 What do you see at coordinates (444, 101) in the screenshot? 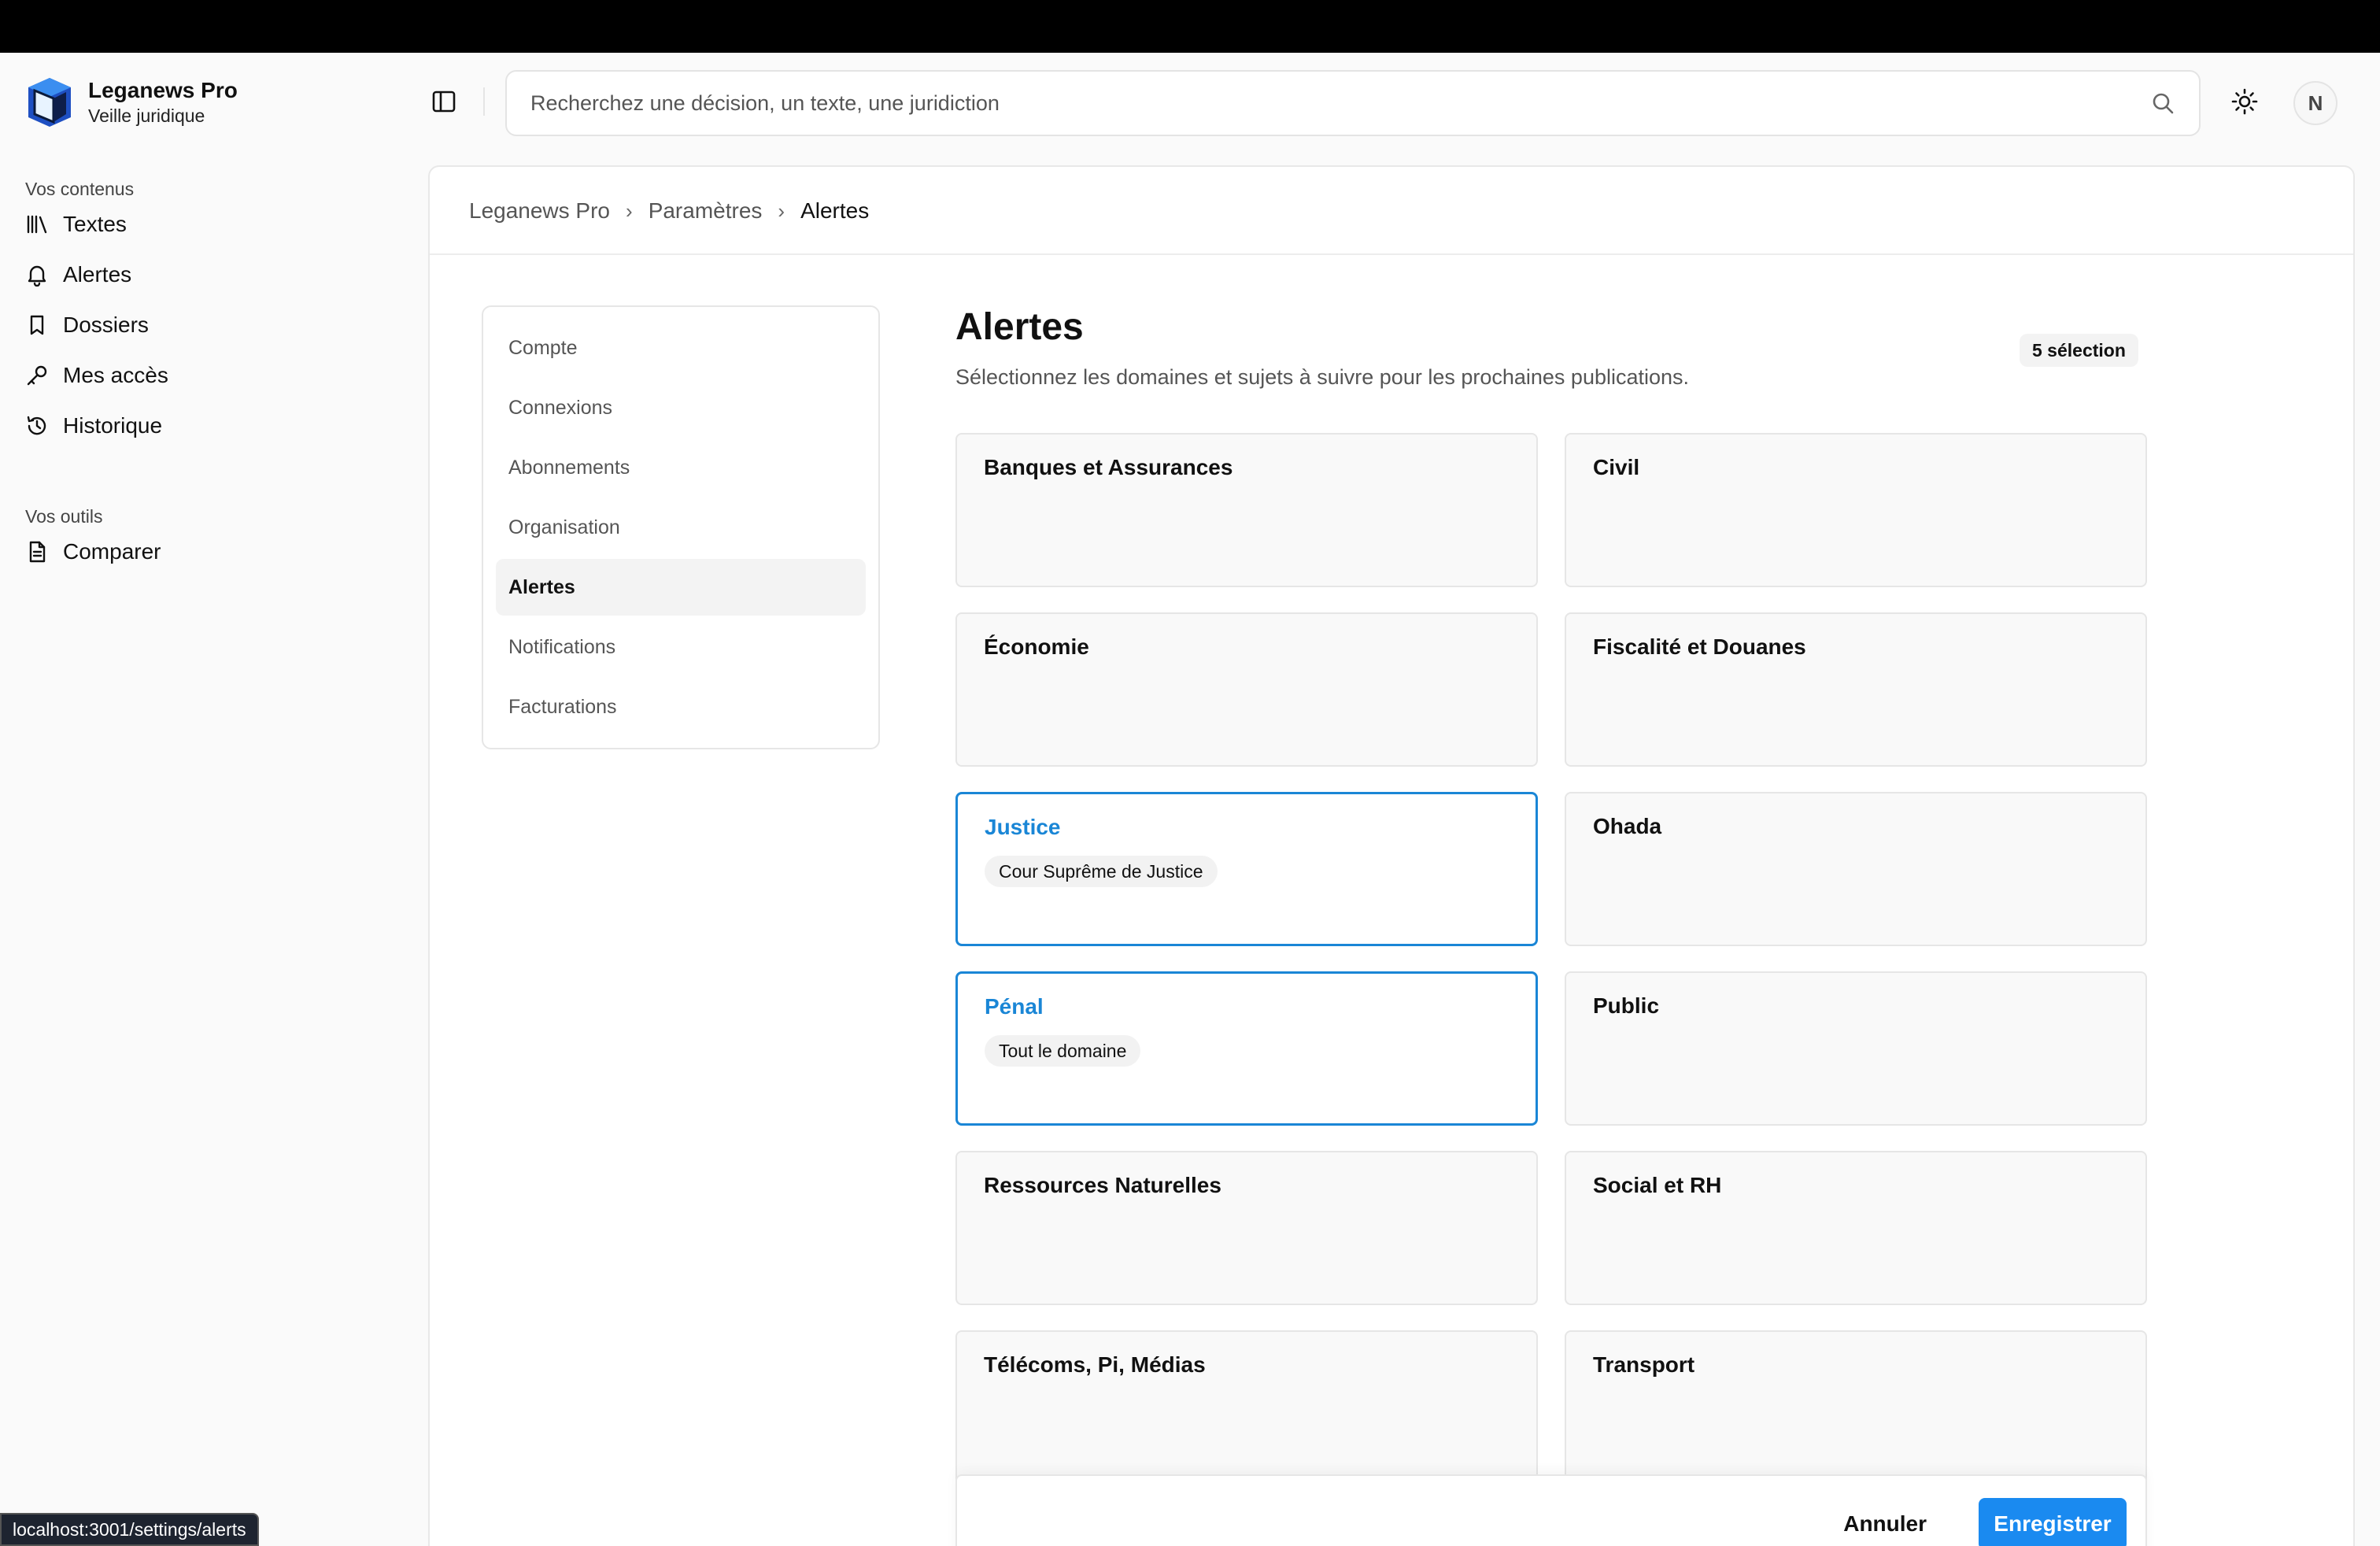
I see `sidebar-toggle-icon` at bounding box center [444, 101].